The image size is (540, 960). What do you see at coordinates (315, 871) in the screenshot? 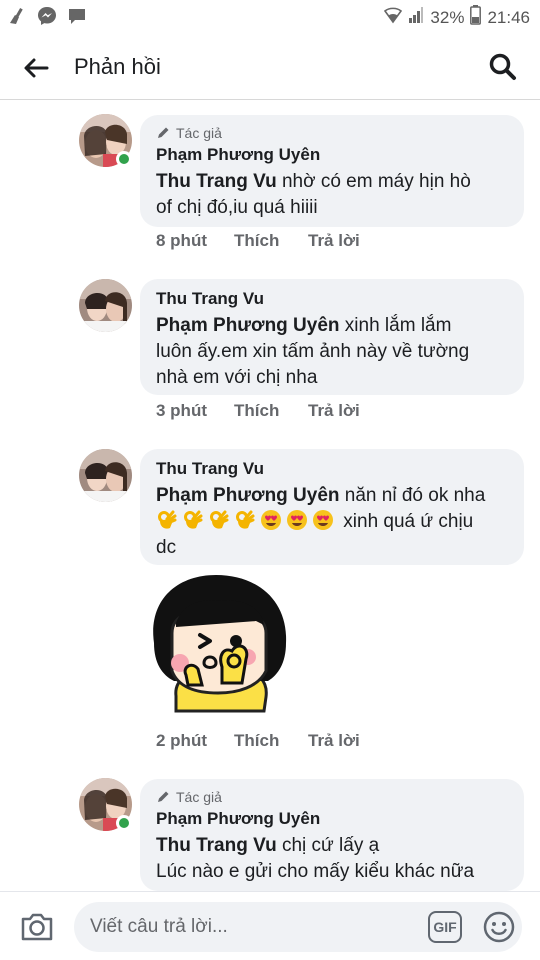
I see `comment-text-line: Lúc nào e gửi cho mấy kiểu khác nữa` at bounding box center [315, 871].